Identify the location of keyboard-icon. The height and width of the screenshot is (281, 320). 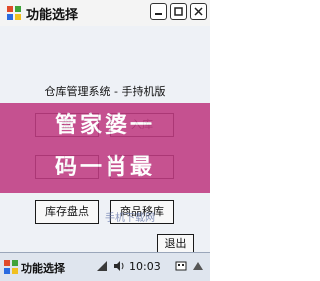
(181, 266).